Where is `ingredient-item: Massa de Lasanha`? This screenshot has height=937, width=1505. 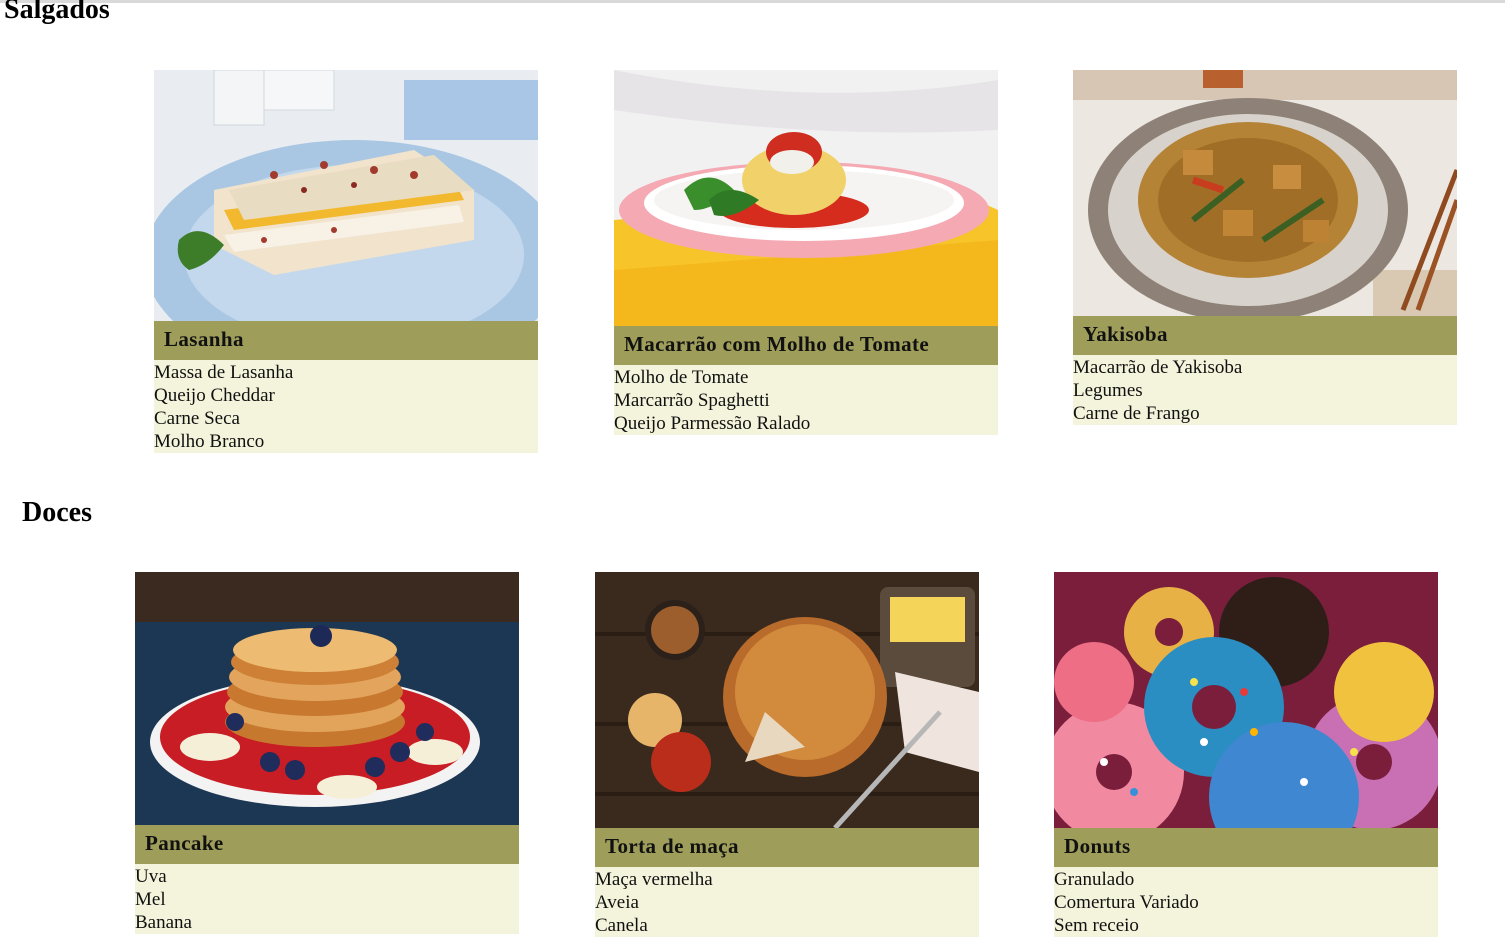 ingredient-item: Massa de Lasanha is located at coordinates (224, 372).